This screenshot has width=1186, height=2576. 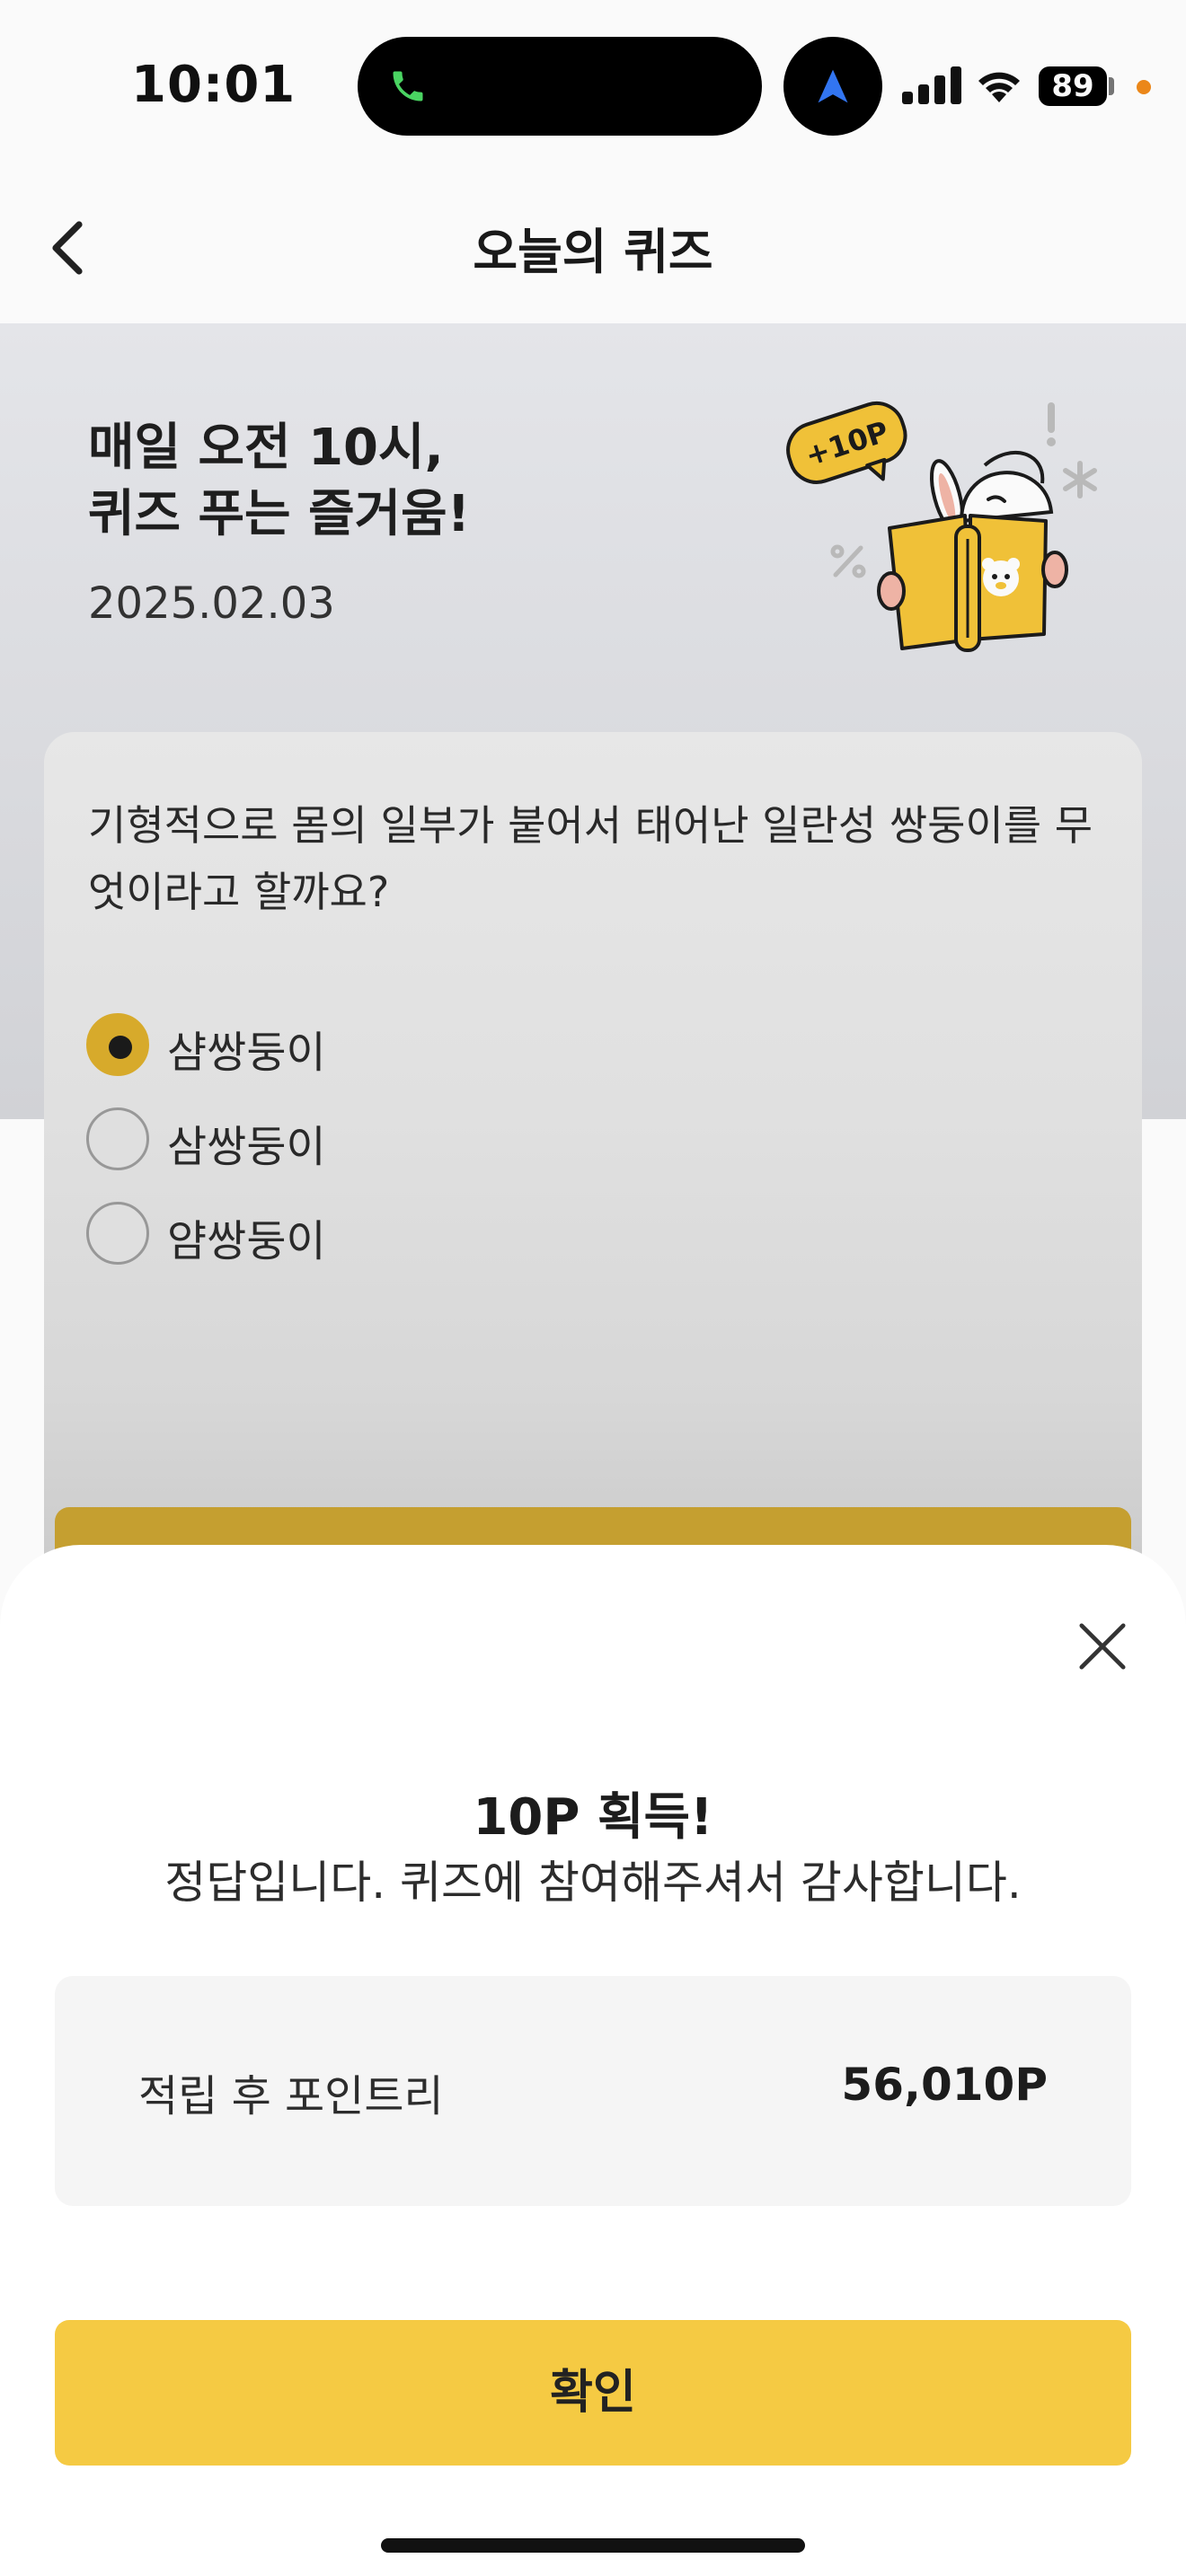 I want to click on answer-option-3: 얌쌍둥이, so click(x=221, y=1236).